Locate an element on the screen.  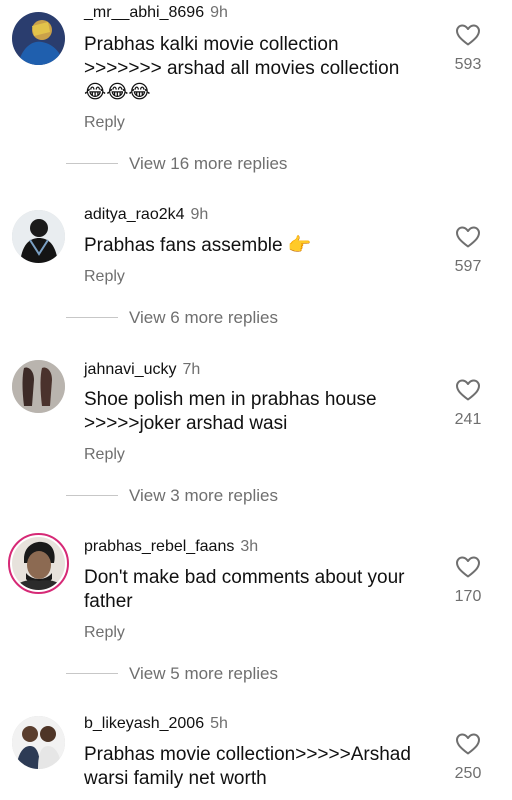
comment-text-line: Prabhas fans assemble 👉 is located at coordinates (198, 245).